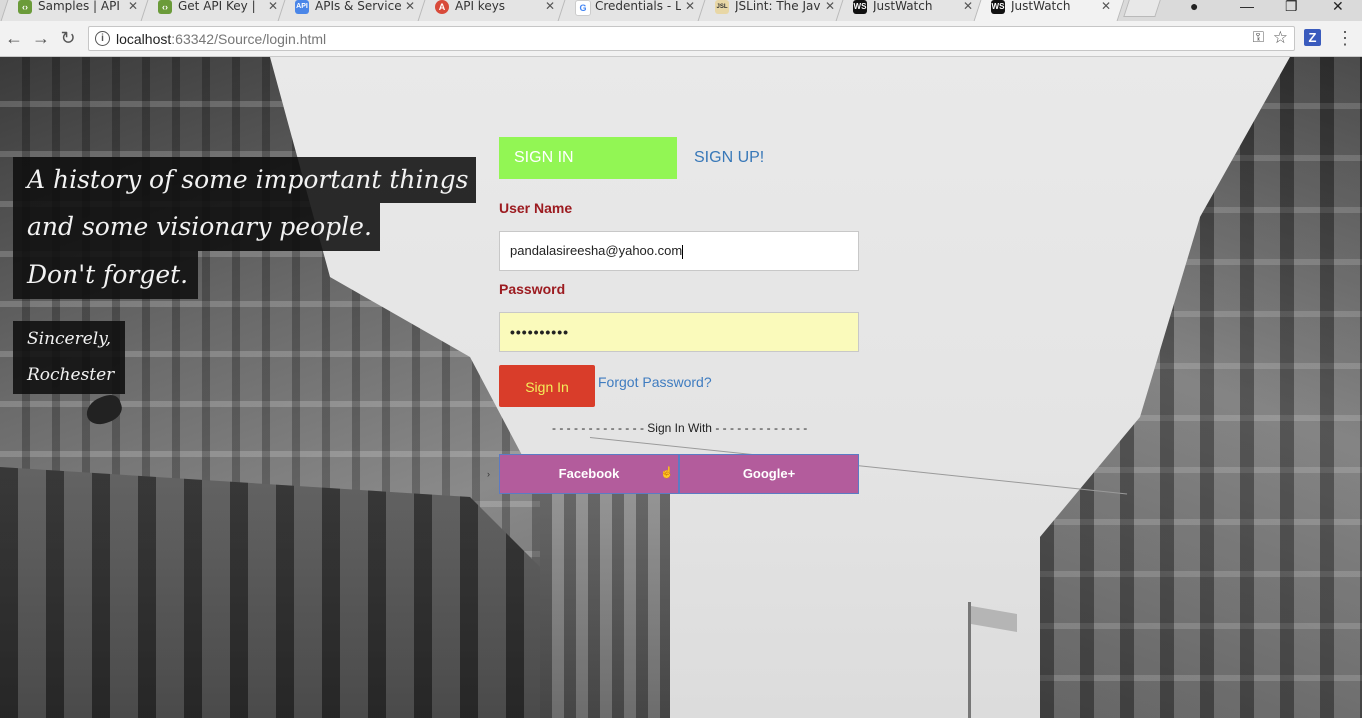 This screenshot has height=718, width=1362. What do you see at coordinates (144, 39) in the screenshot?
I see `url-host: localhost` at bounding box center [144, 39].